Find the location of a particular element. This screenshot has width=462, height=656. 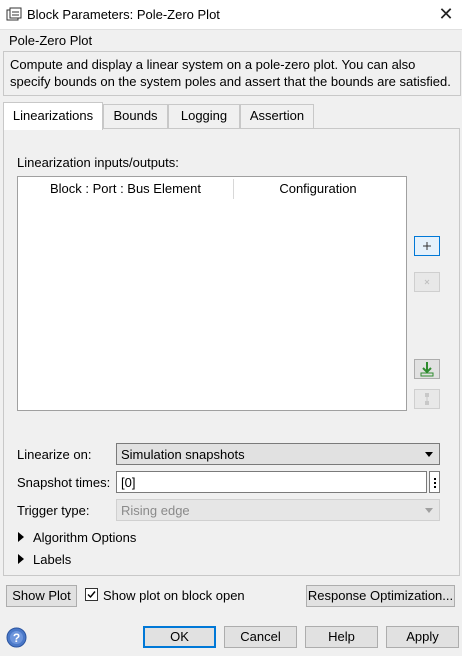

trigger-type-label: Trigger type: is located at coordinates (53, 510).